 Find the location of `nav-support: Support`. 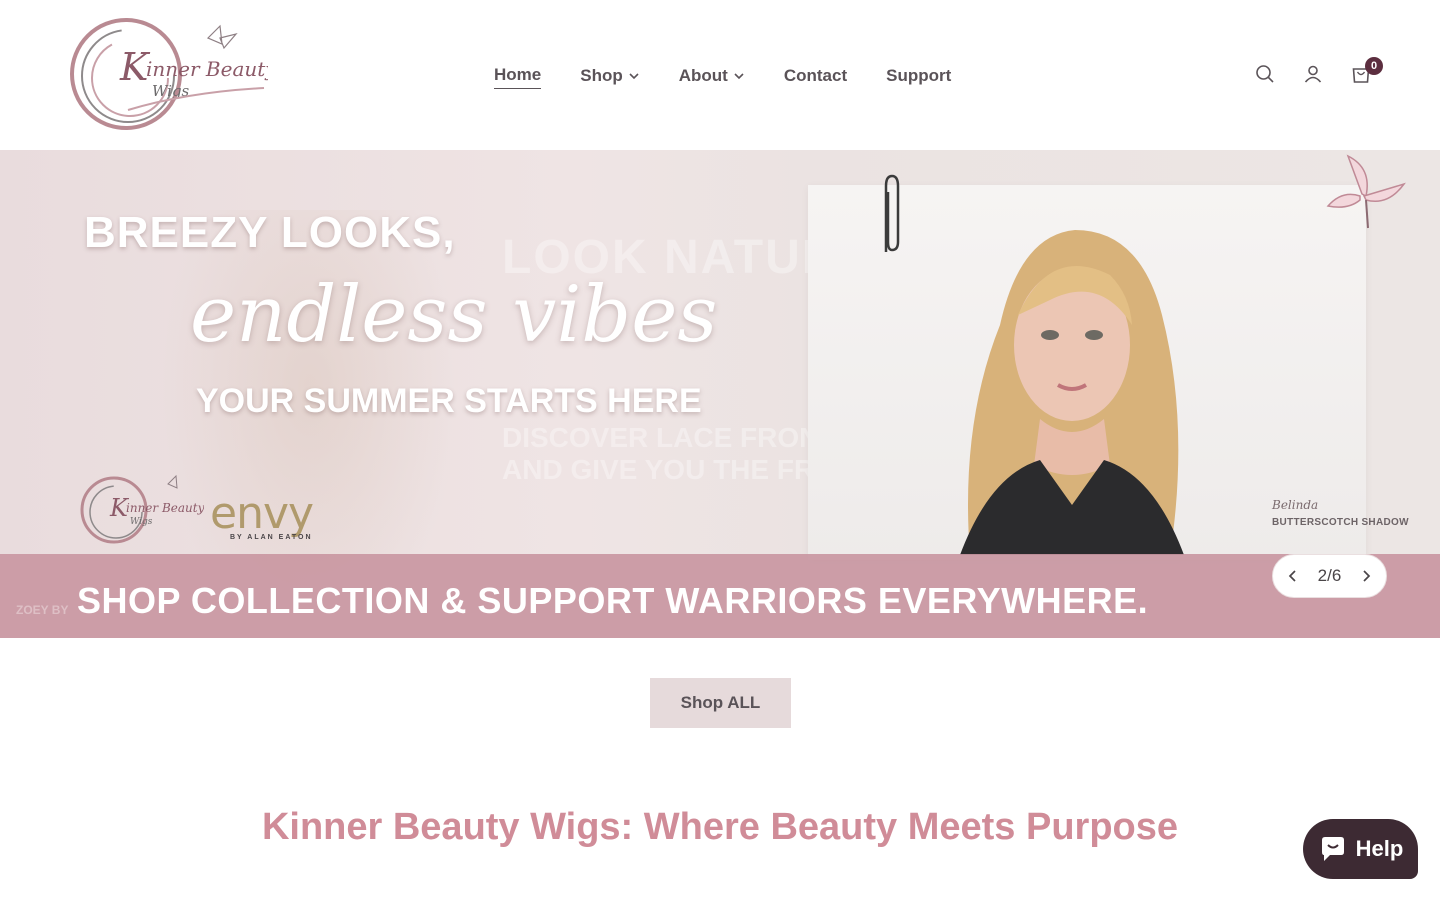

nav-support: Support is located at coordinates (918, 76).